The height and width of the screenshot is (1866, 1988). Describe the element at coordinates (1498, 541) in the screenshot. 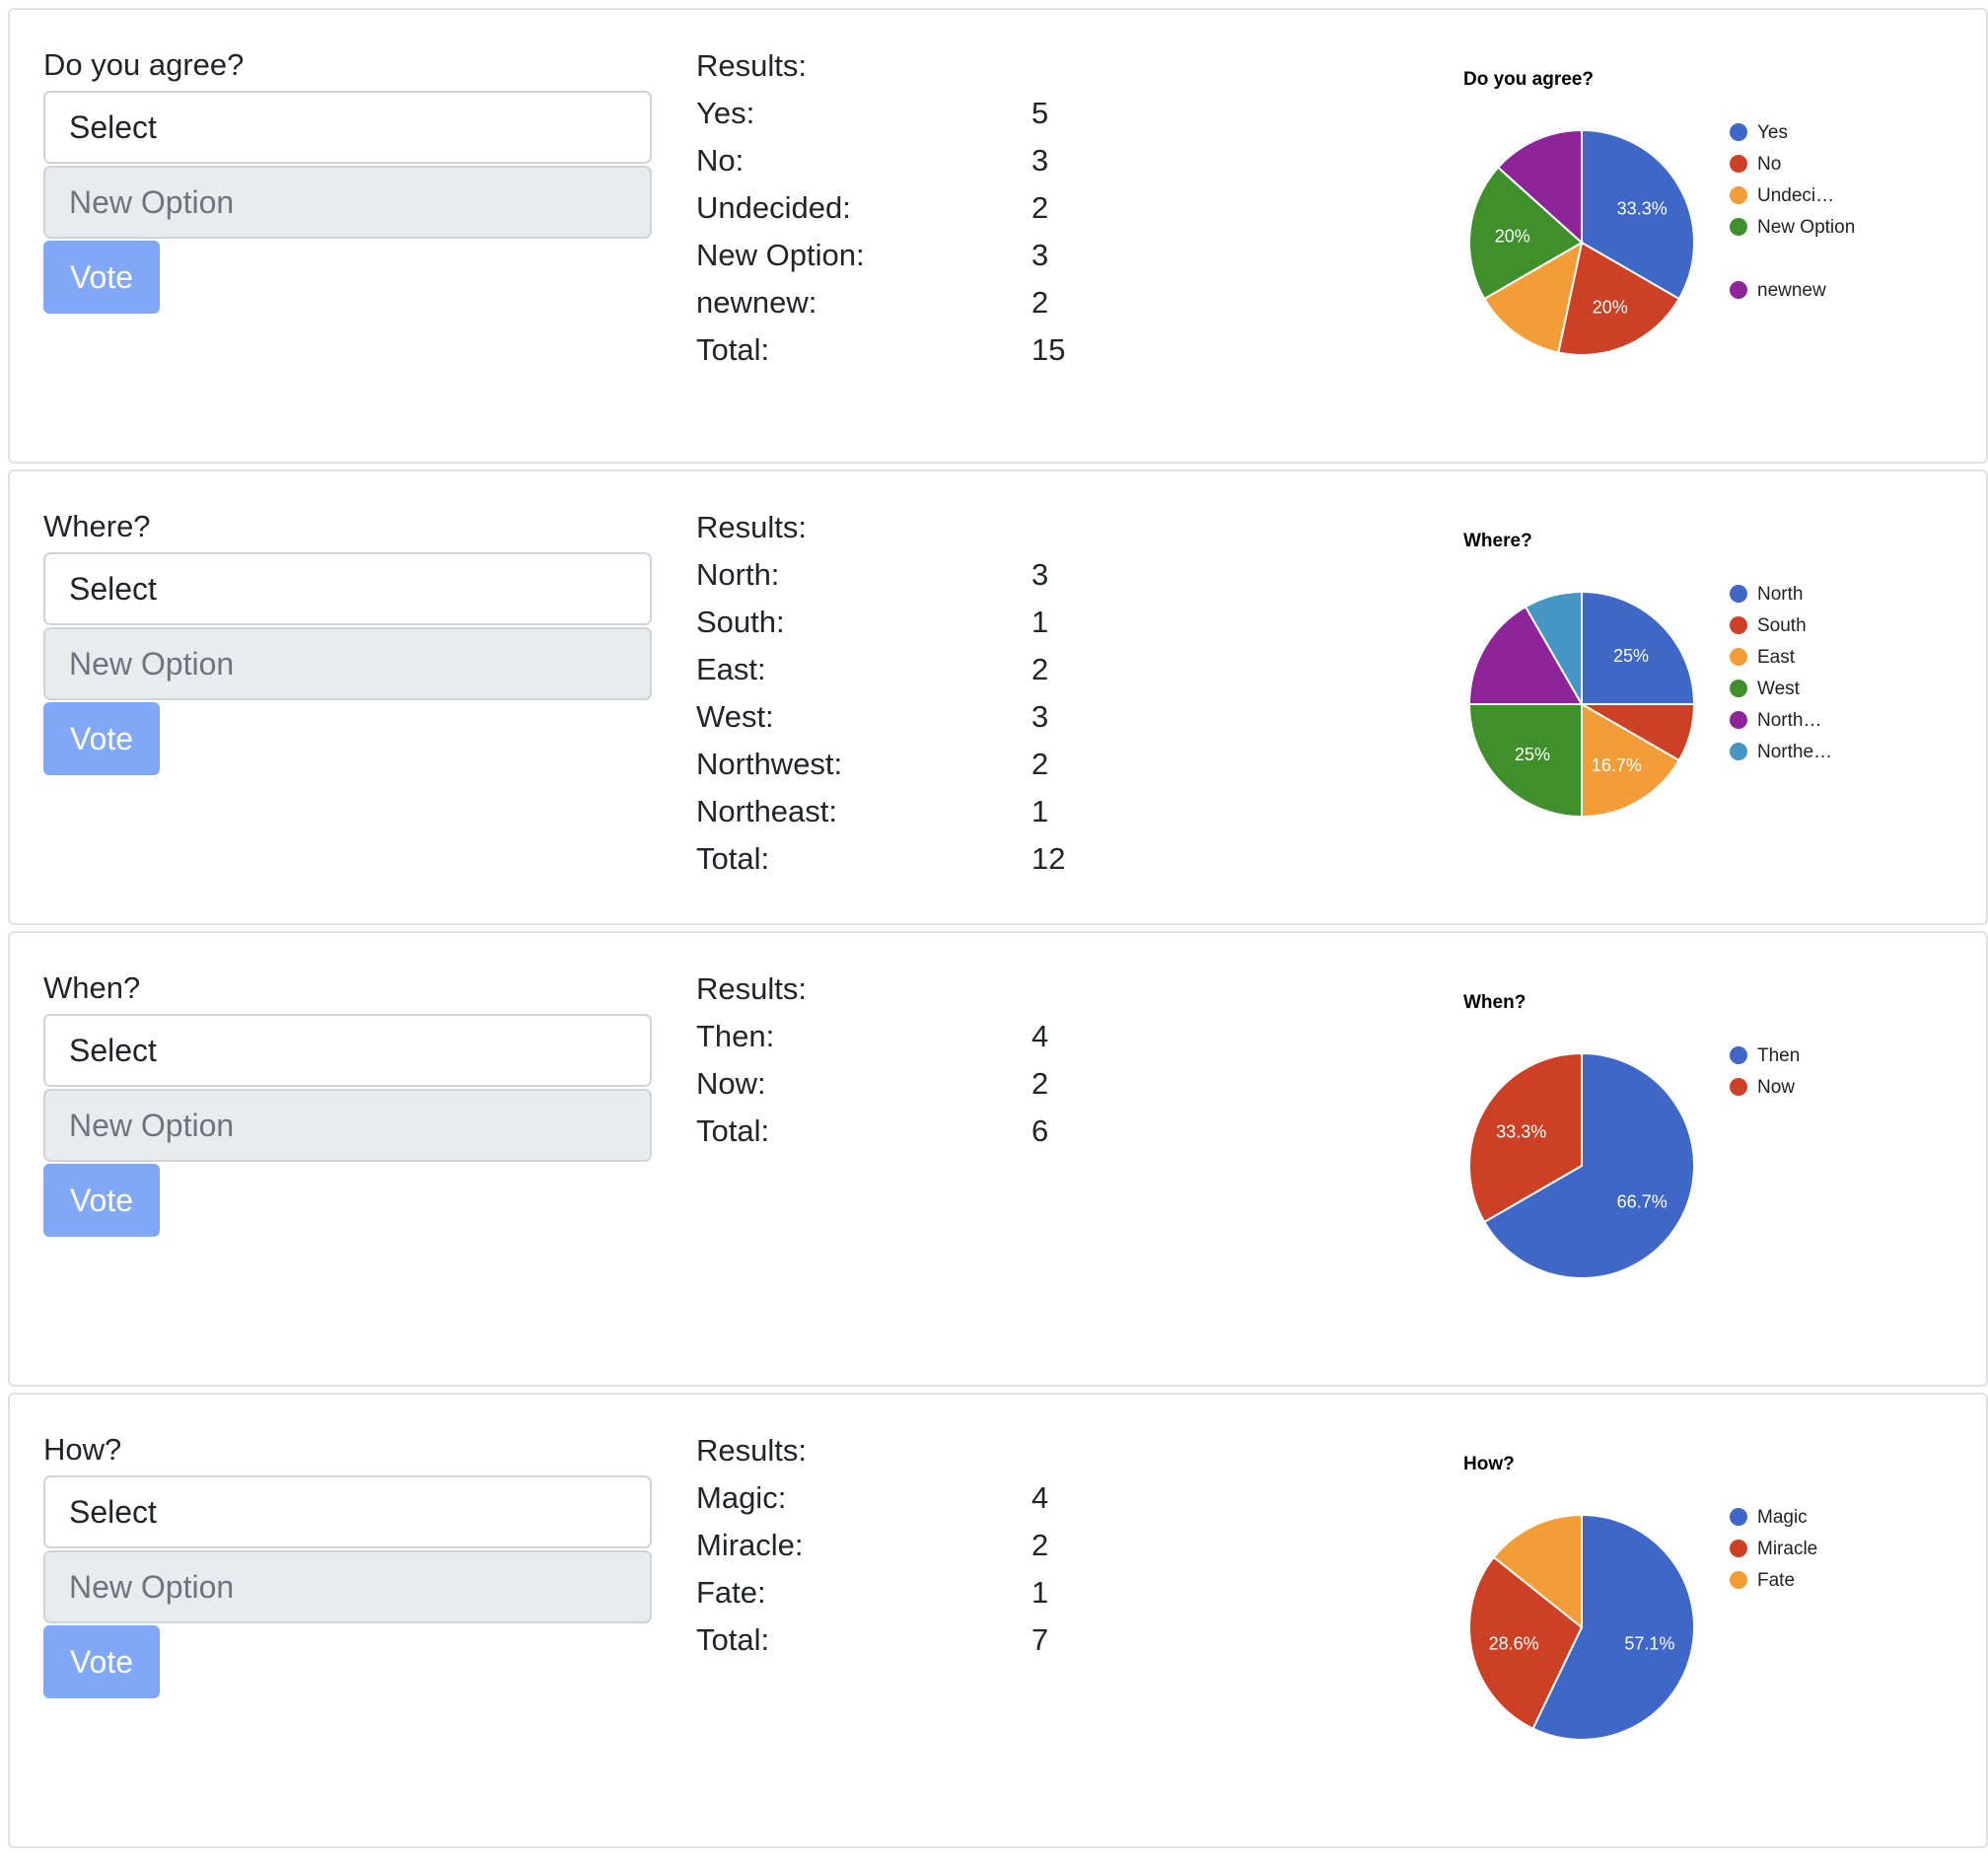

I see `chart-title: Where?` at that location.